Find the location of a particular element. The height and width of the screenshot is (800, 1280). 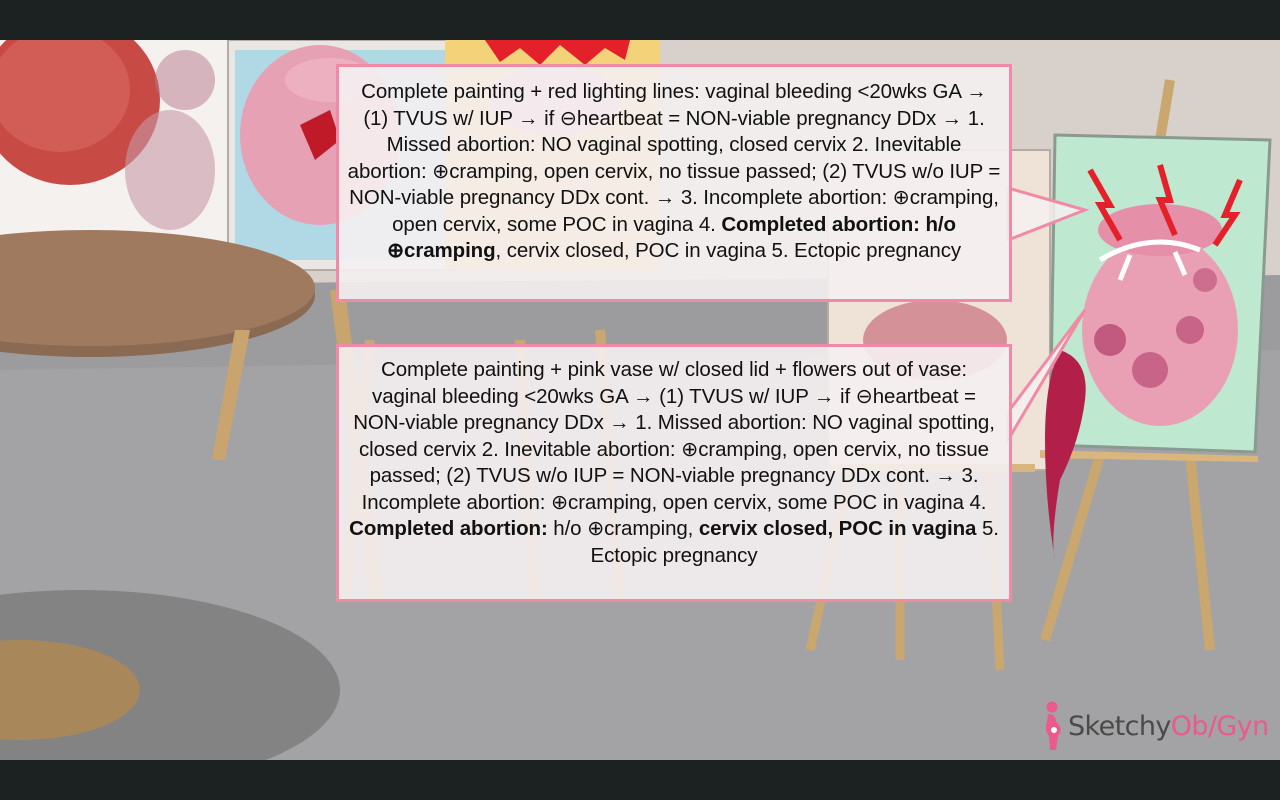

logo-text-obgyn: Ob/Gyn is located at coordinates (1220, 726).